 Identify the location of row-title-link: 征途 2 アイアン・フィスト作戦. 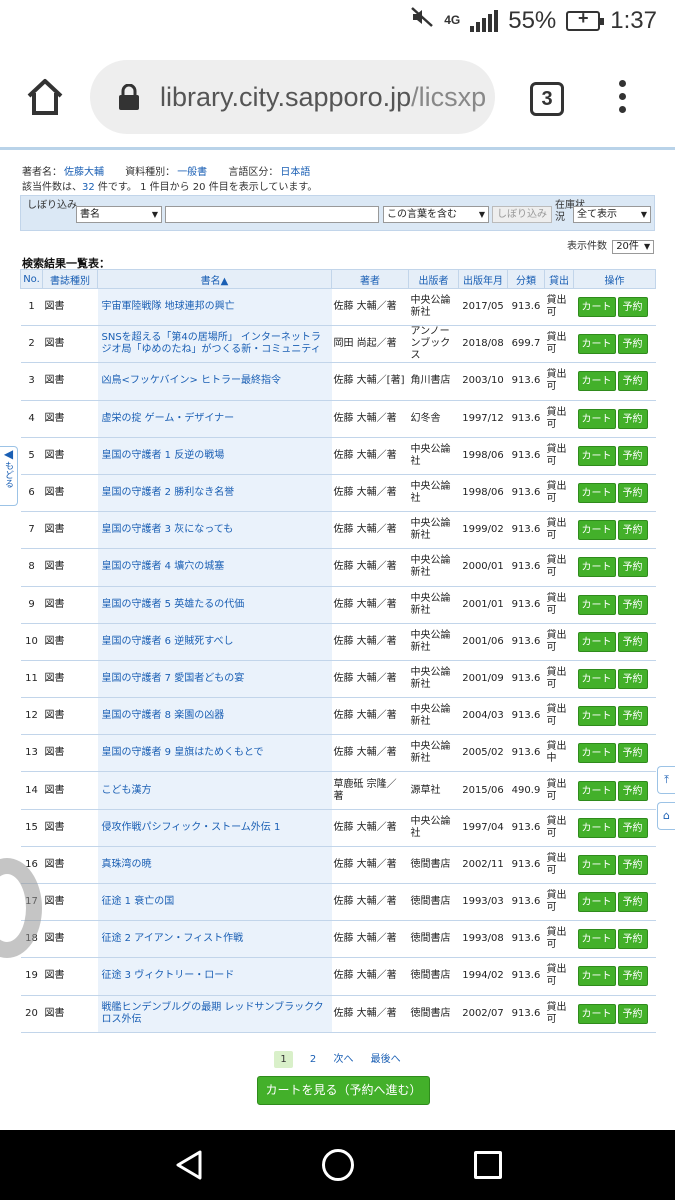
(214, 939).